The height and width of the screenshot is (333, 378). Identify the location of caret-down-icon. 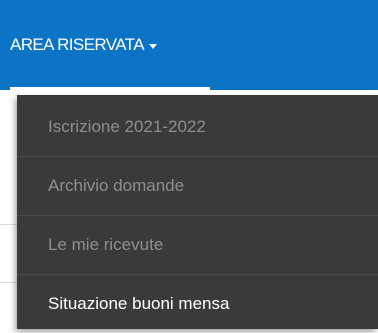
(152, 46).